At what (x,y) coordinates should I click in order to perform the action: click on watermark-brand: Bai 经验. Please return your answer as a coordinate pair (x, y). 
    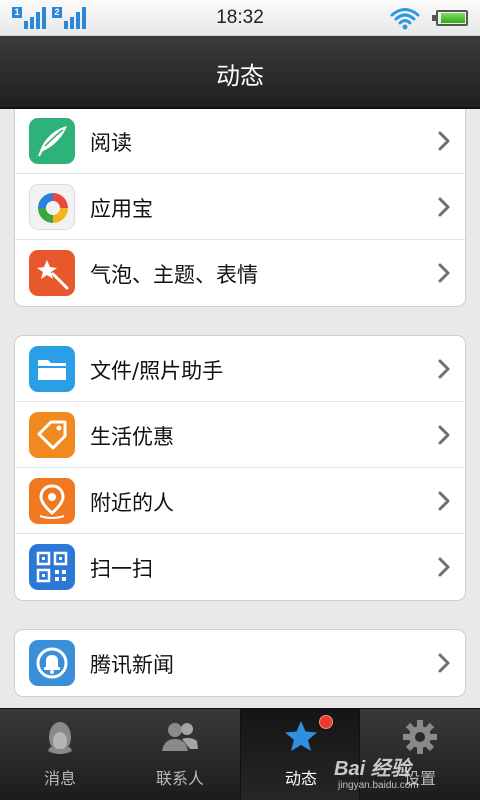
    Looking at the image, I should click on (372, 769).